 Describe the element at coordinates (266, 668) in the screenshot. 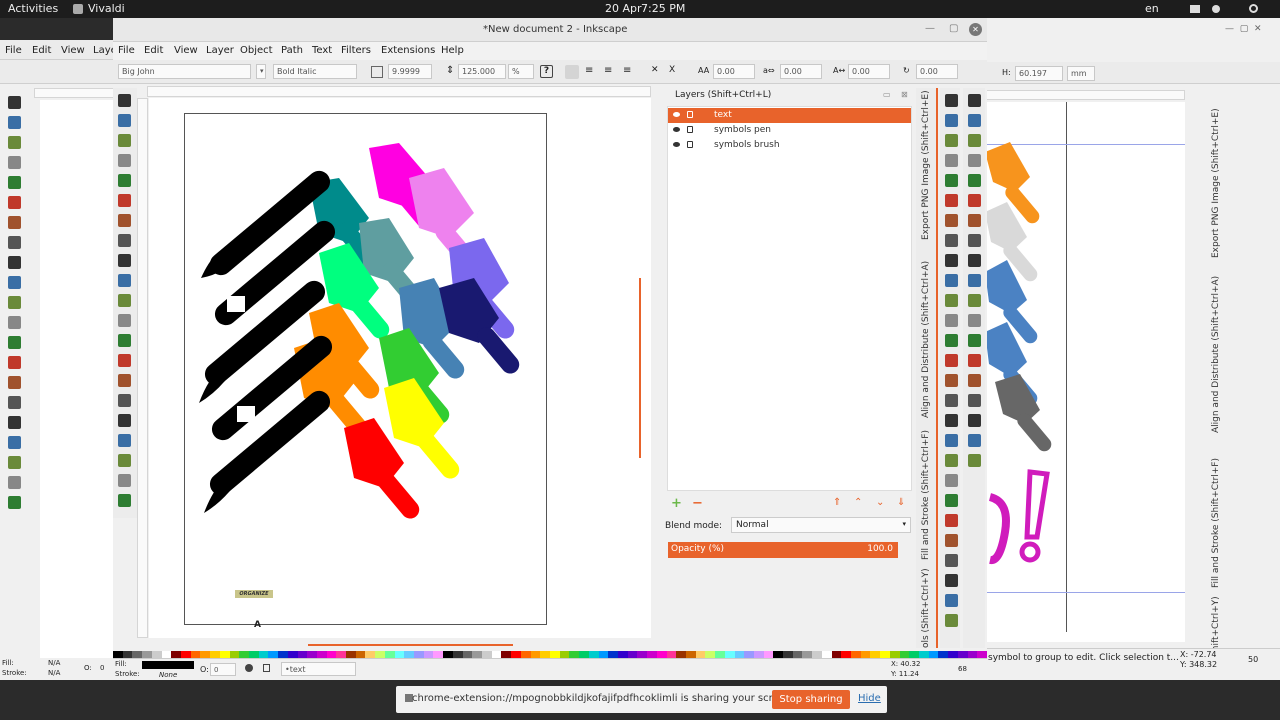

I see `layer-lock-icon` at that location.